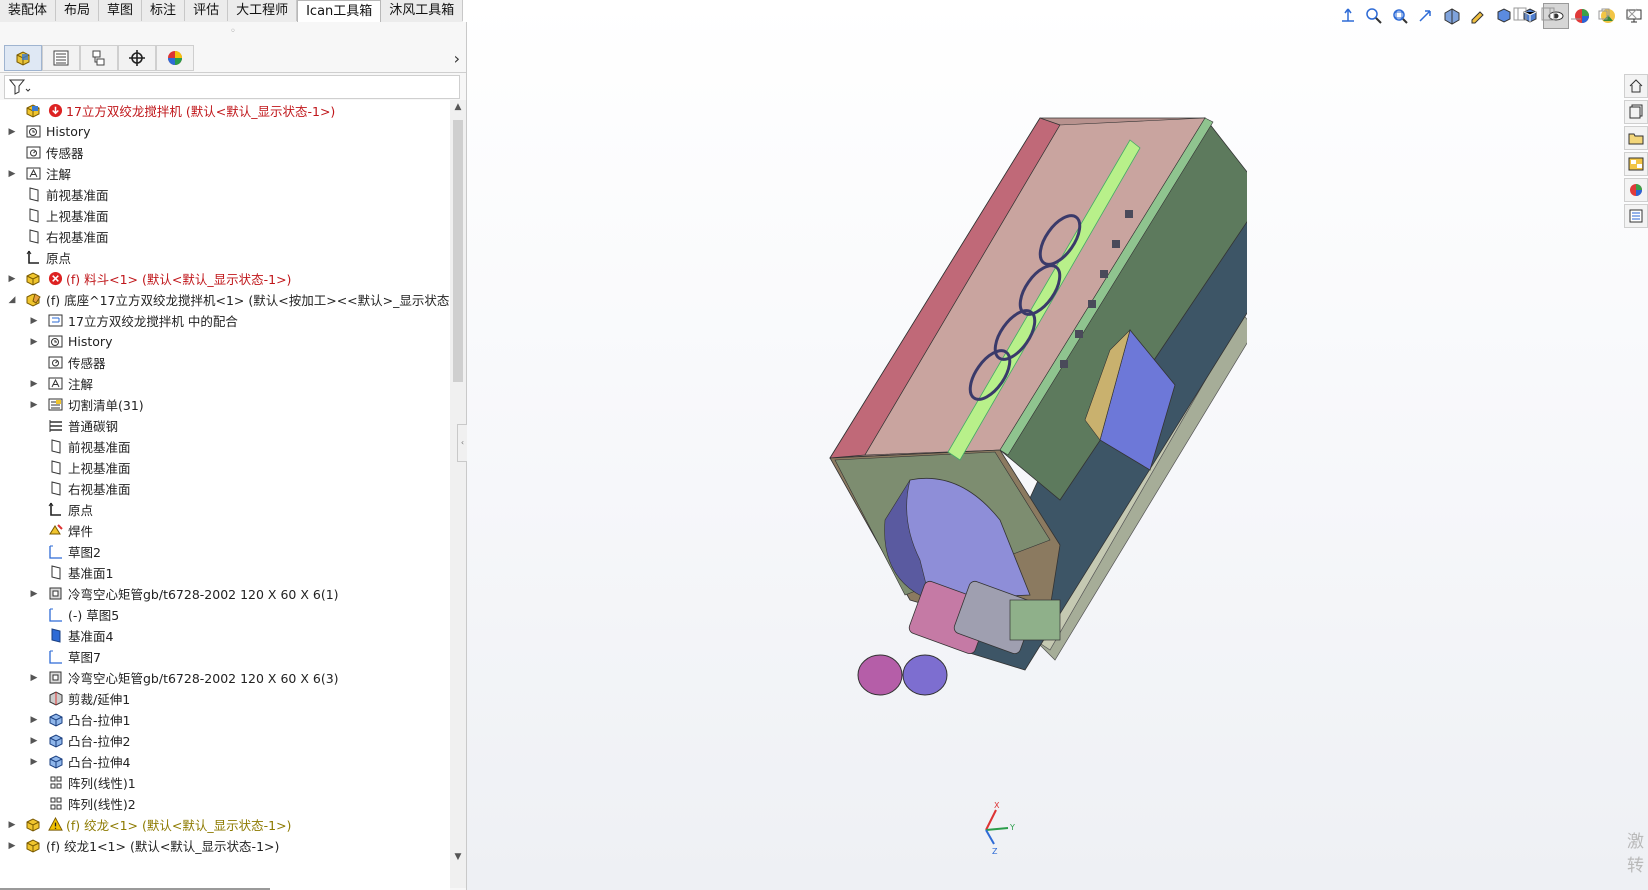 The height and width of the screenshot is (890, 1648). What do you see at coordinates (225, 404) in the screenshot?
I see `tree-item: ▶ 切割清单(31)` at bounding box center [225, 404].